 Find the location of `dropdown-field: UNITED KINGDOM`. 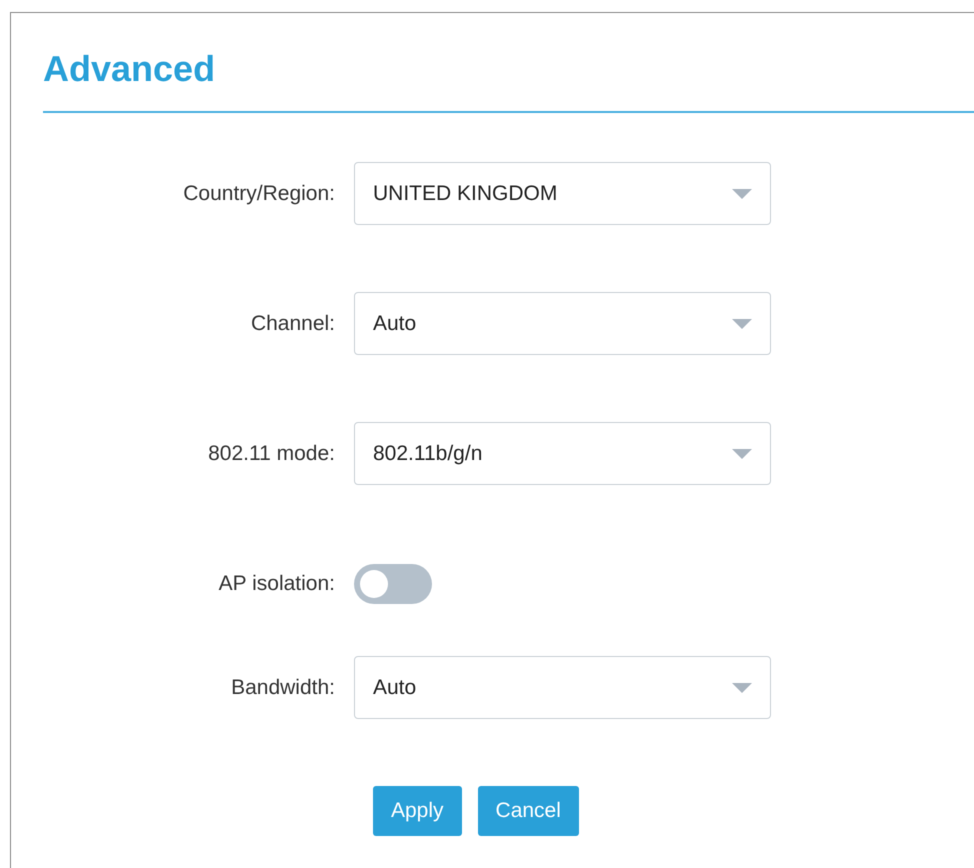

dropdown-field: UNITED KINGDOM is located at coordinates (562, 193).